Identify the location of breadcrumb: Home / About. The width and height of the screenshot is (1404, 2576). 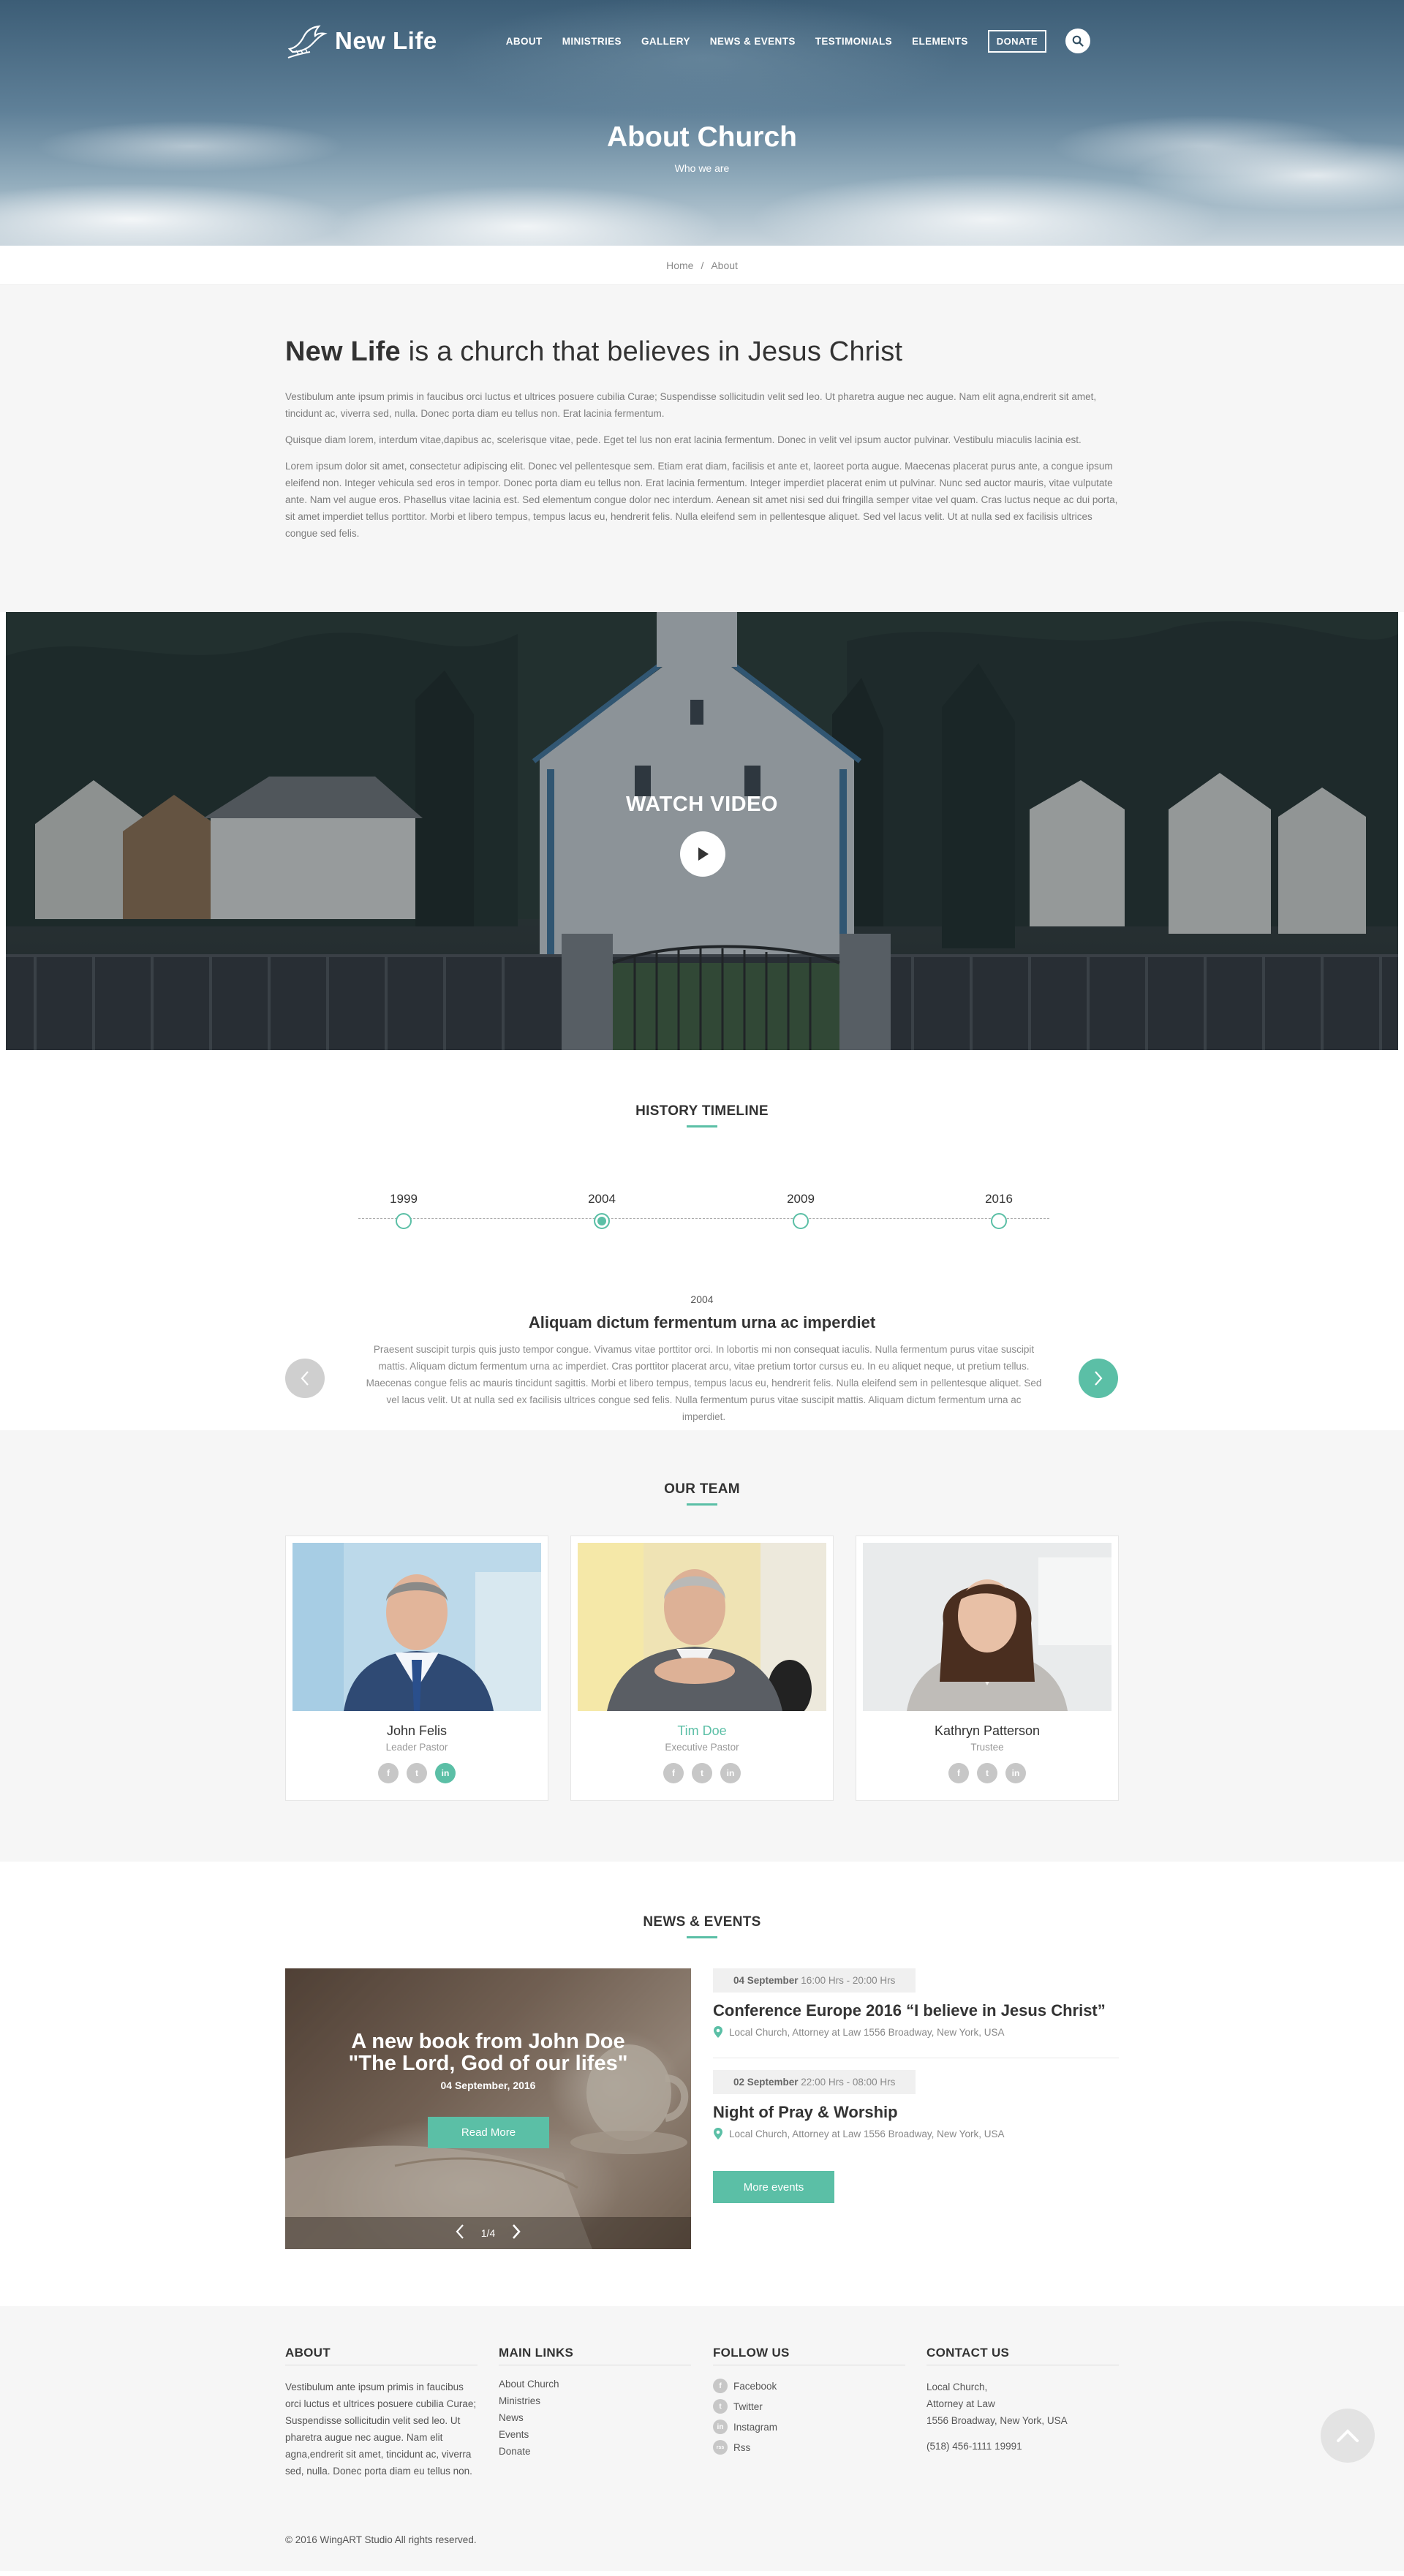
(702, 265).